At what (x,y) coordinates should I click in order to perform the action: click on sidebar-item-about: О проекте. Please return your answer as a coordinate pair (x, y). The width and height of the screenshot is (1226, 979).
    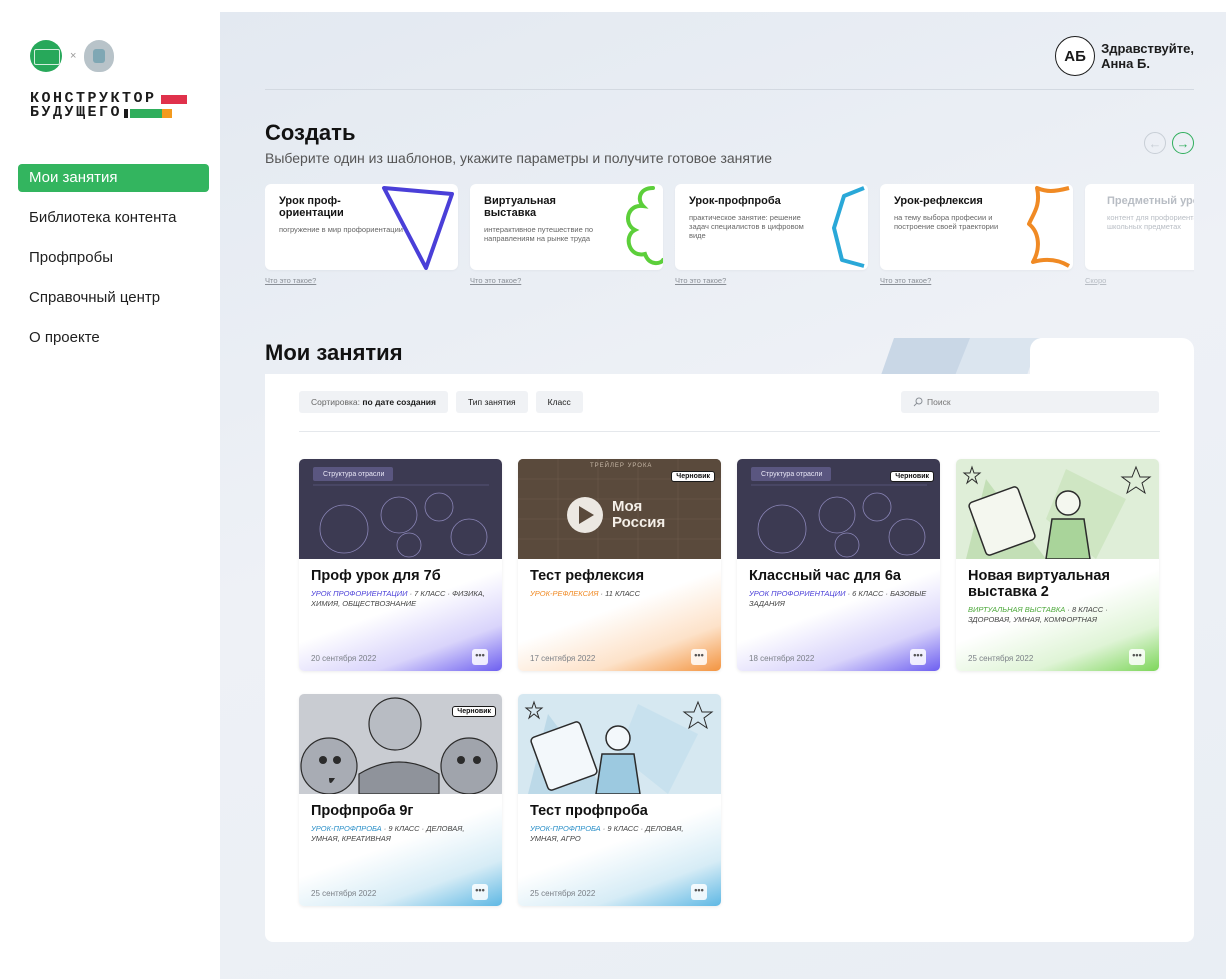
    Looking at the image, I should click on (113, 338).